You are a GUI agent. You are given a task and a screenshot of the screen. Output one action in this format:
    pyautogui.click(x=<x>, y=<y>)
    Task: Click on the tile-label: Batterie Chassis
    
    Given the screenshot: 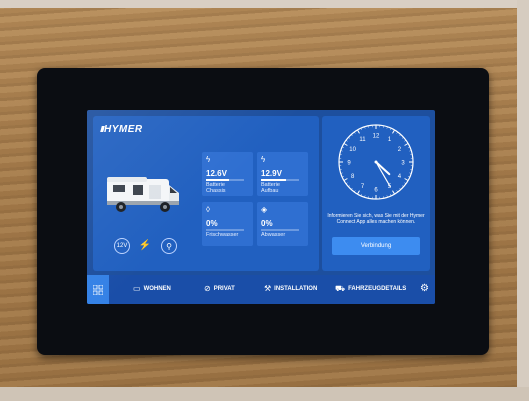 What is the action you would take?
    pyautogui.click(x=216, y=188)
    